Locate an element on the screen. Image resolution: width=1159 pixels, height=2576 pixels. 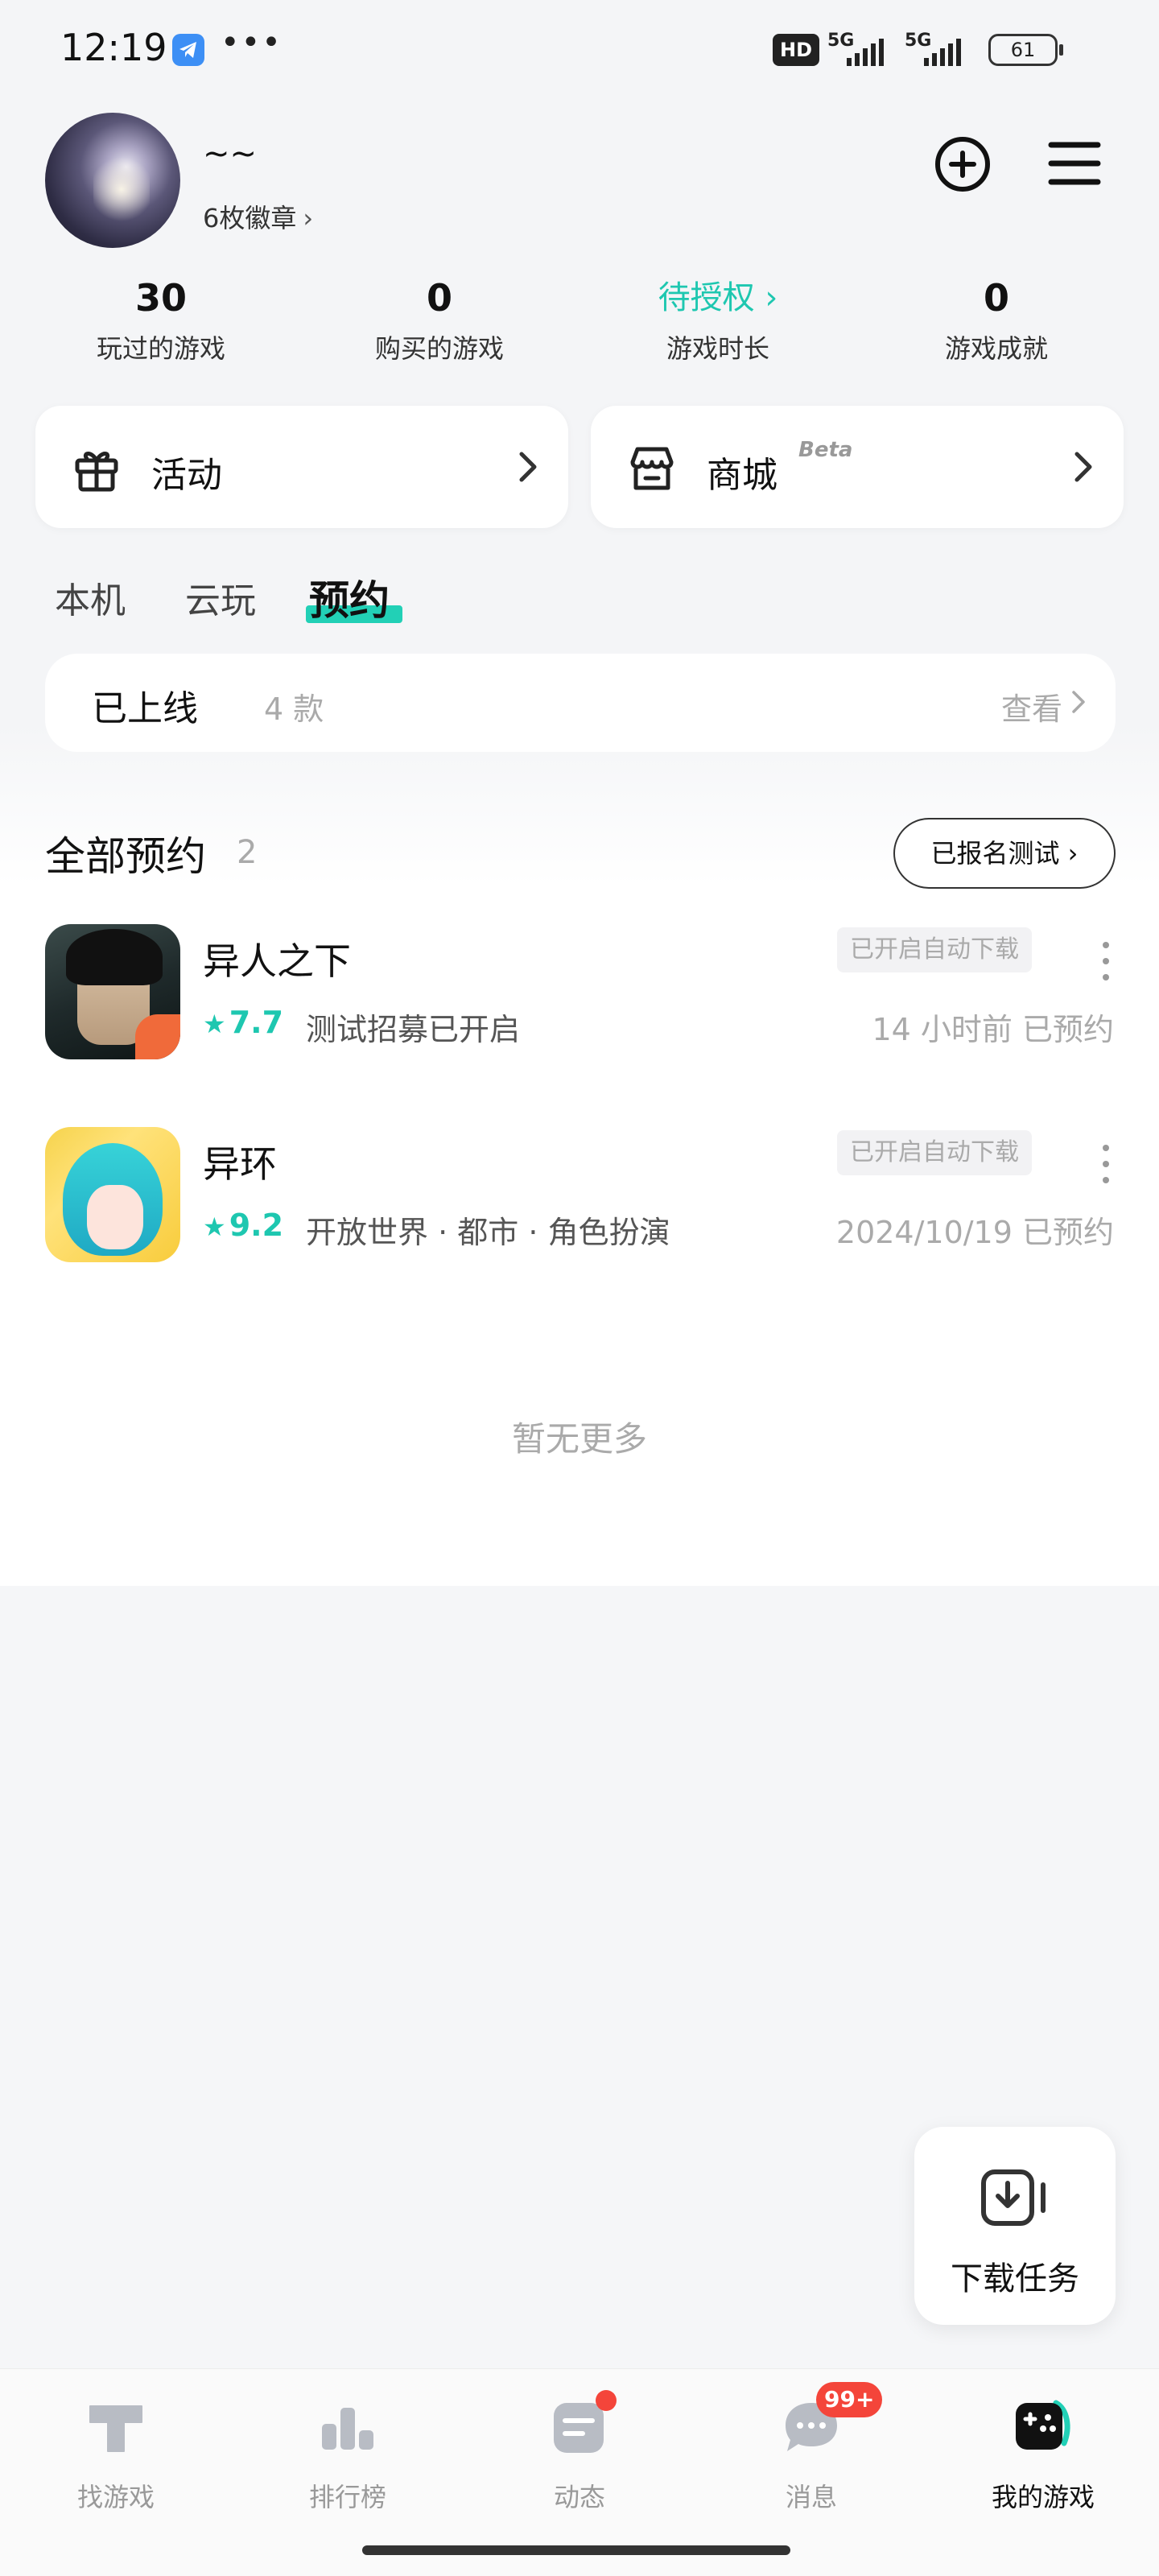
battery-level: 61 is located at coordinates (1023, 50).